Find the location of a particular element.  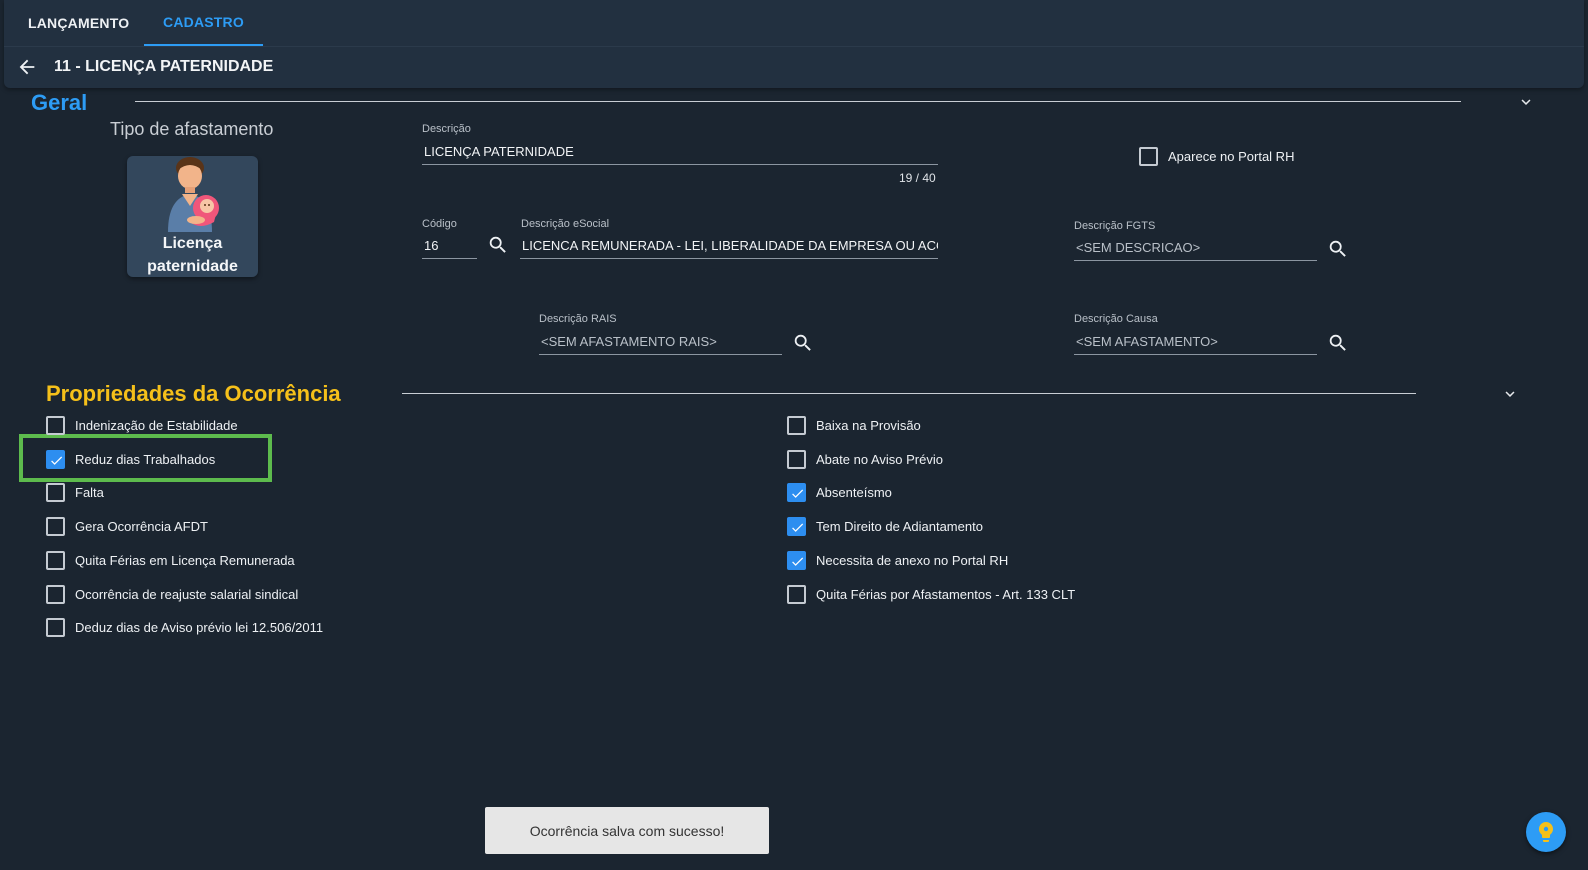

left-label-5: Ocorrência de reajuste salarial sindical is located at coordinates (187, 594).